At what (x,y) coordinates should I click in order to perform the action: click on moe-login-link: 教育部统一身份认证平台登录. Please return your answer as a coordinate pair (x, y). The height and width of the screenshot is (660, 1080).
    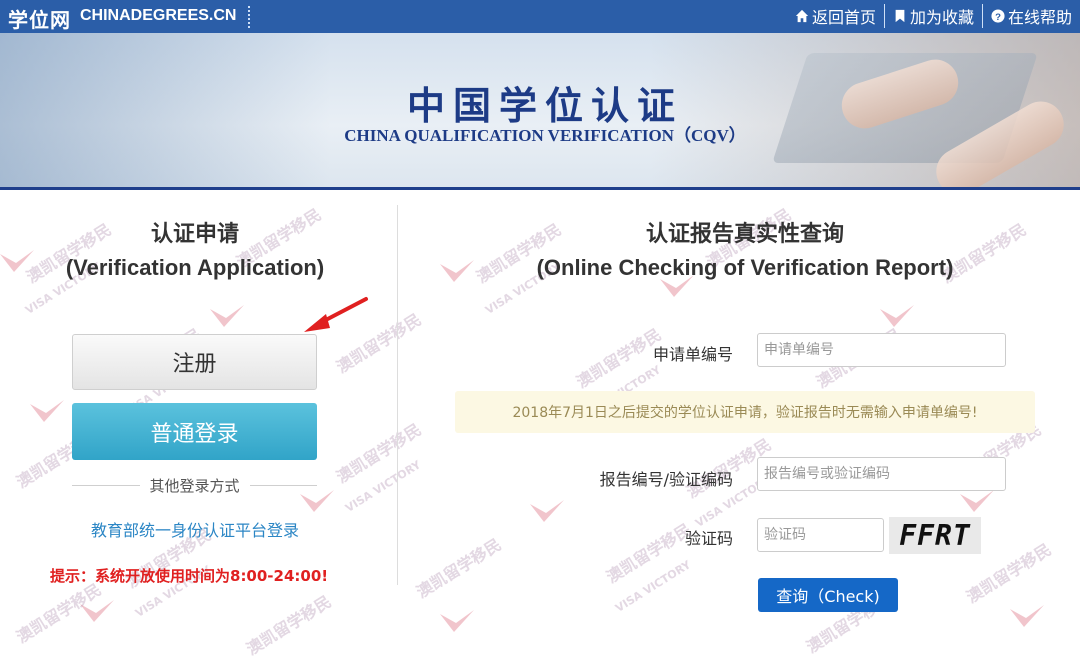
    Looking at the image, I should click on (195, 529).